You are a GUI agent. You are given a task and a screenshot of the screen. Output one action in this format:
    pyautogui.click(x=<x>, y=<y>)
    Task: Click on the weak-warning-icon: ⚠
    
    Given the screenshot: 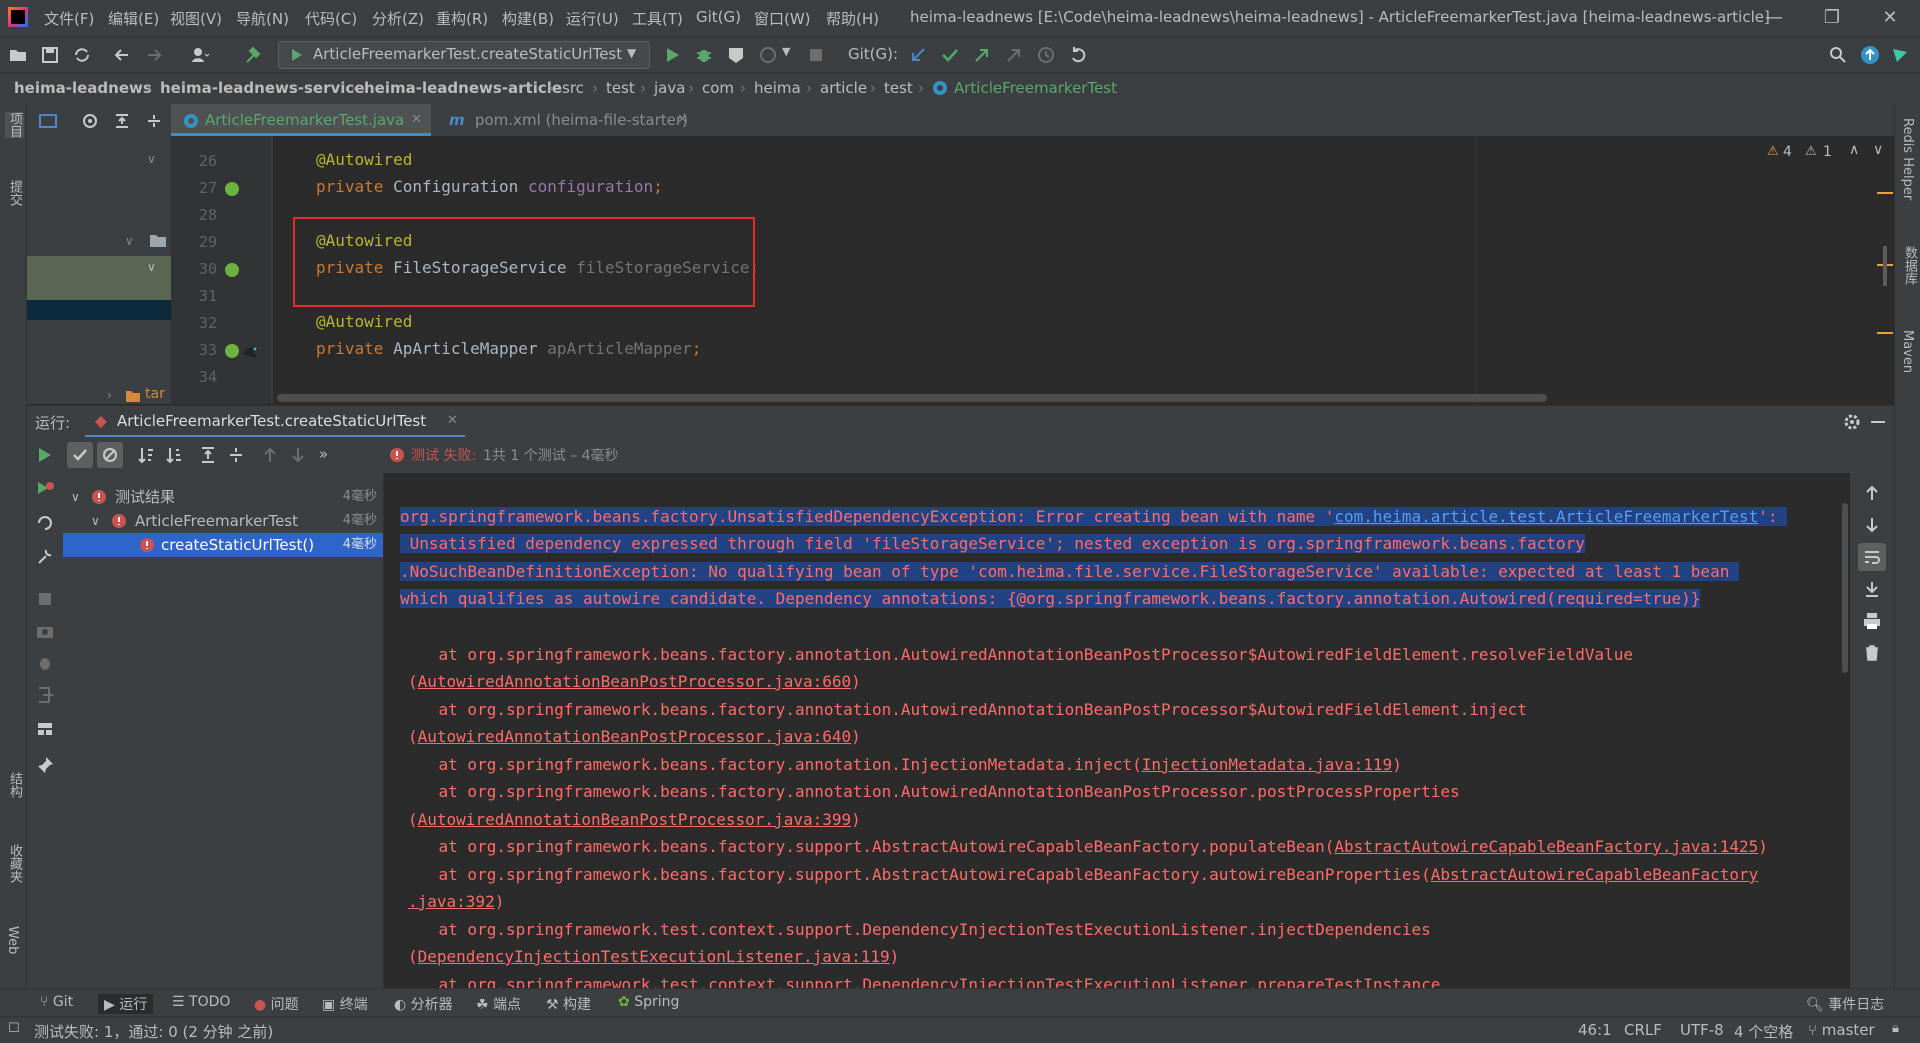 What is the action you would take?
    pyautogui.click(x=1811, y=151)
    